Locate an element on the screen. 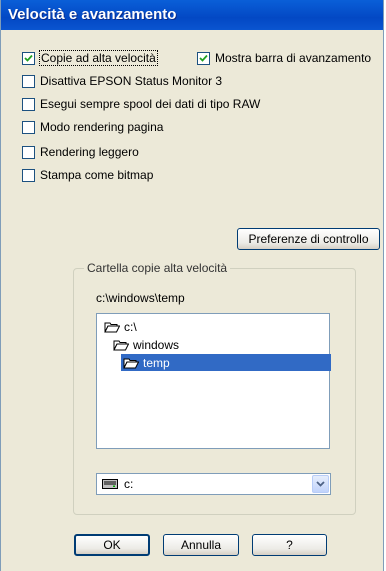  chevron-down-icon is located at coordinates (320, 484).